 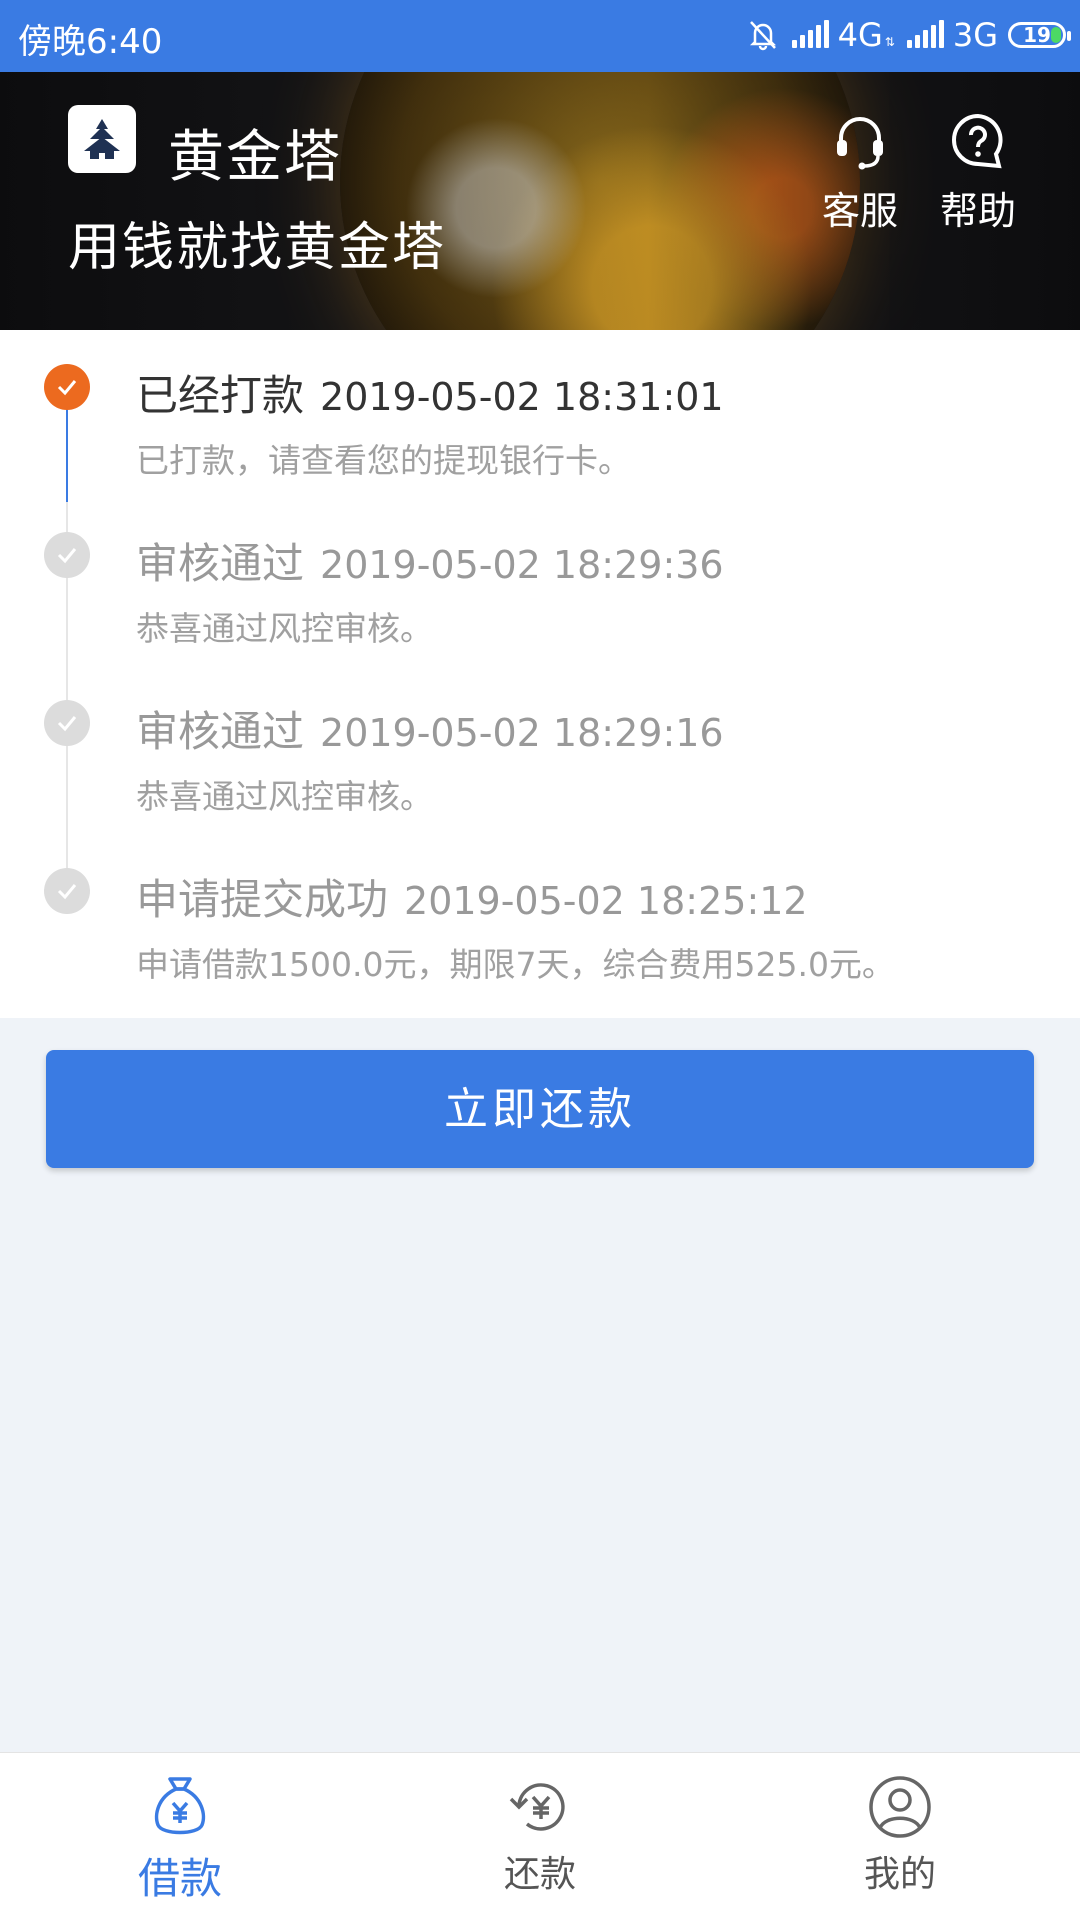 I want to click on help-button: 帮助, so click(x=978, y=172).